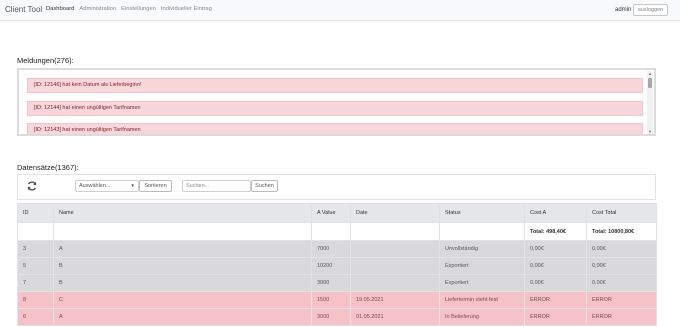 The width and height of the screenshot is (680, 327). I want to click on nav-item-einstellungen: Einstellungen, so click(138, 9).